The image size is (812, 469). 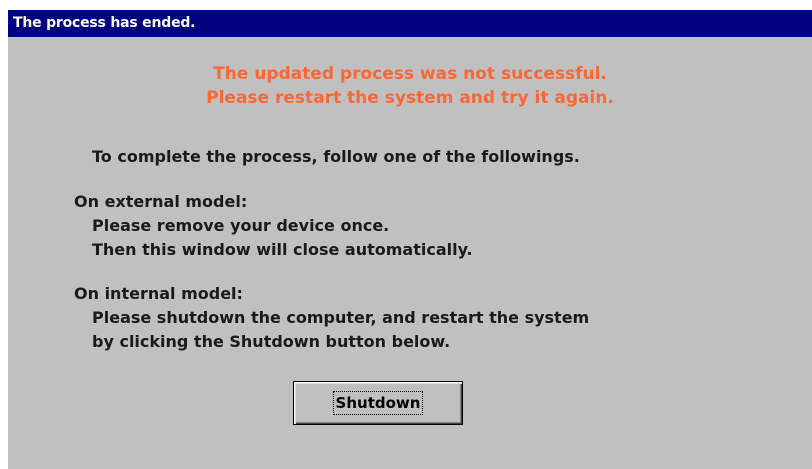 I want to click on external-model-heading: On external model:, so click(x=161, y=201).